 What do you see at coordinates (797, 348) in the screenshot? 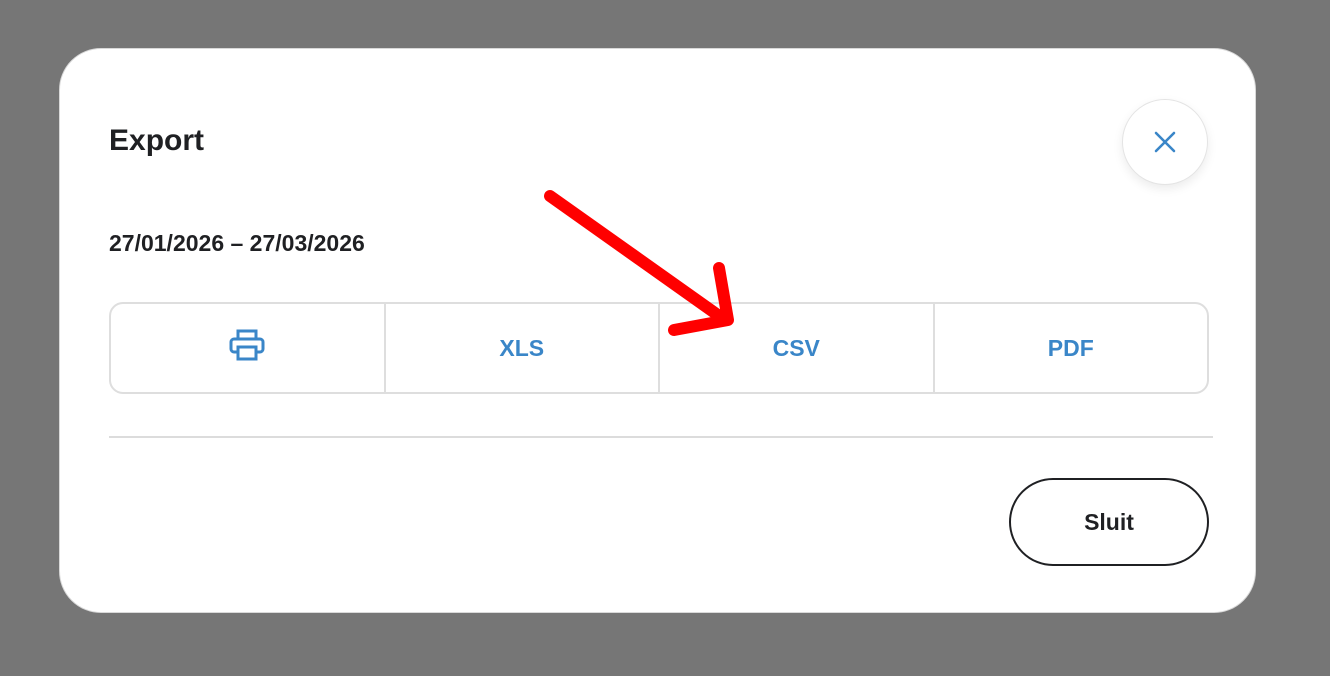
I see `export-csv-button: CSV` at bounding box center [797, 348].